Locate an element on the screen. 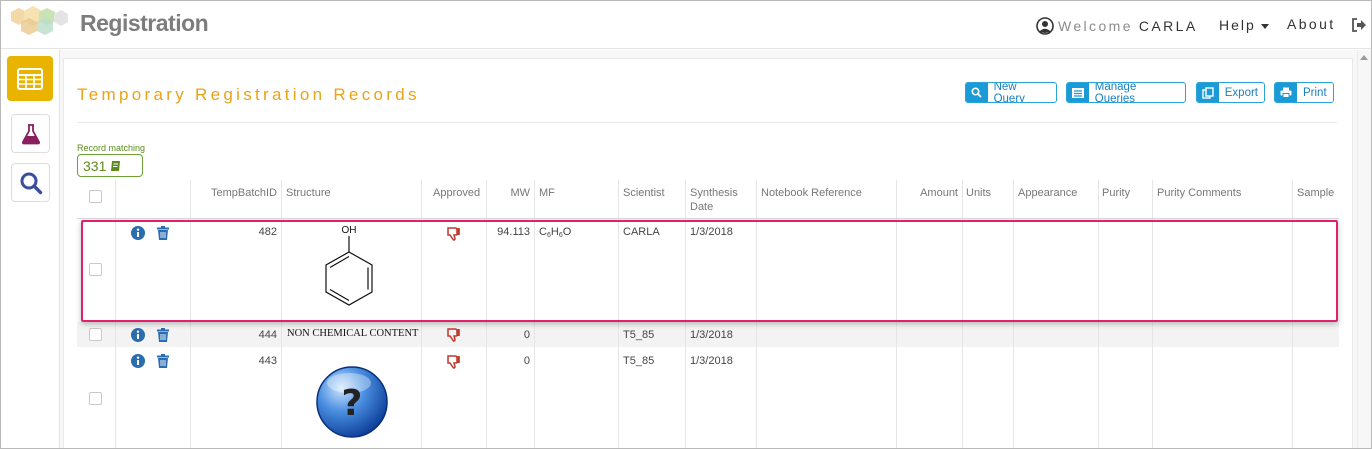 This screenshot has width=1372, height=449. user-info: Welcome CARLA is located at coordinates (1117, 26).